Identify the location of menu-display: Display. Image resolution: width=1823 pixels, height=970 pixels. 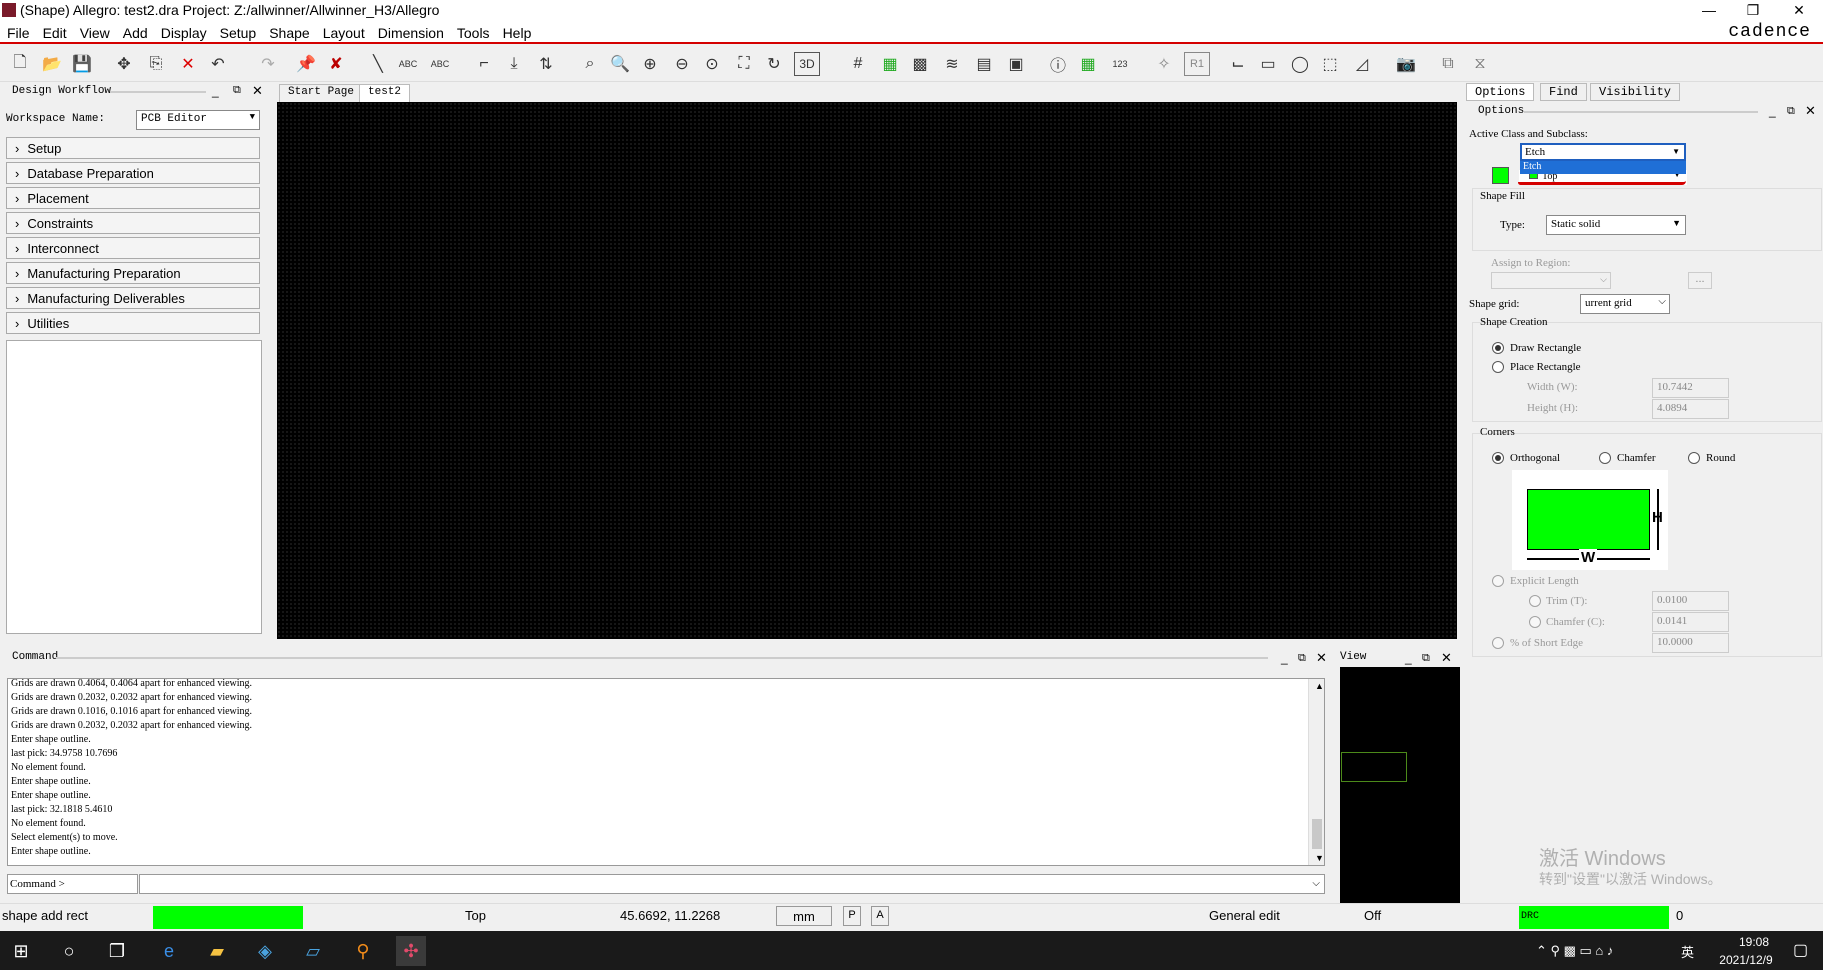
(183, 31).